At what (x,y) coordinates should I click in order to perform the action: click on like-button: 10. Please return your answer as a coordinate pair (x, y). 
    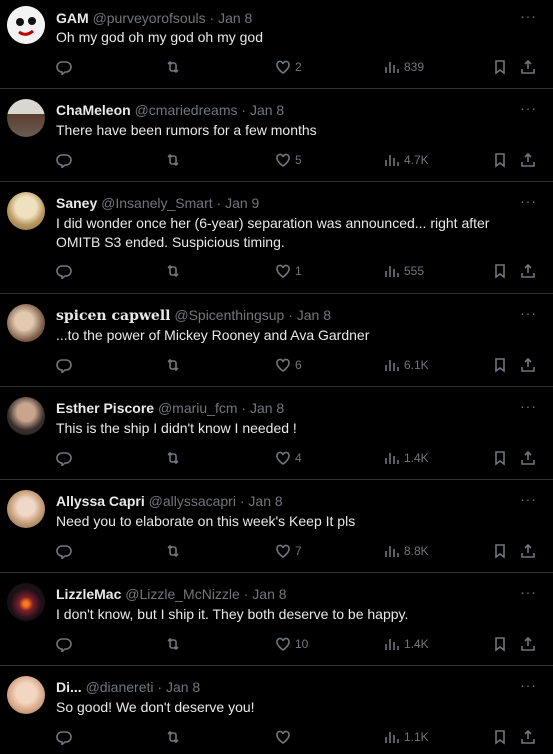
    Looking at the image, I should click on (291, 644).